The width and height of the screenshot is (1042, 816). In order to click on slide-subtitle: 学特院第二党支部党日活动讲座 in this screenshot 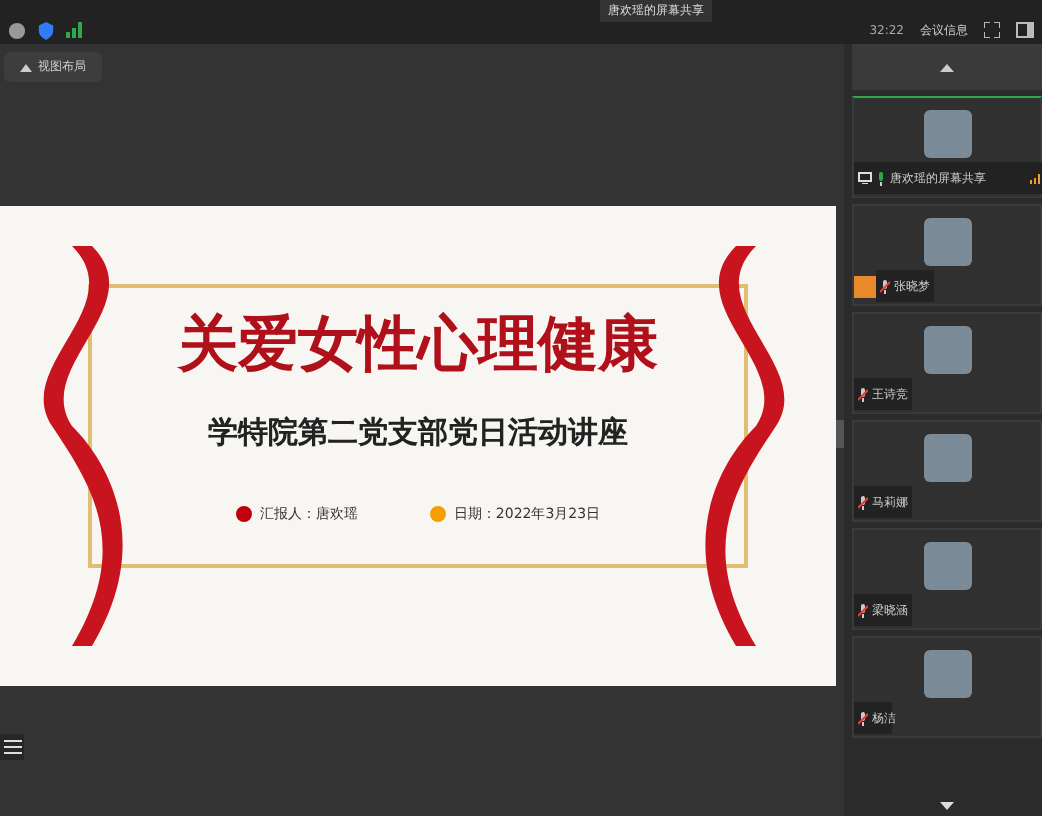, I will do `click(418, 433)`.